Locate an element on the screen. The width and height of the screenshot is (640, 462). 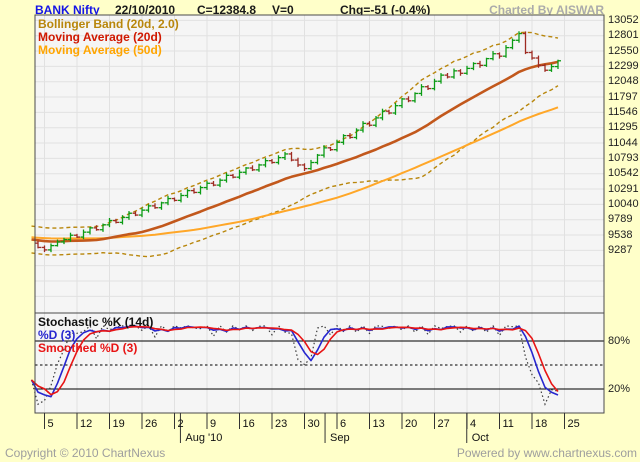
date-tick-label: 9 is located at coordinates (213, 424).